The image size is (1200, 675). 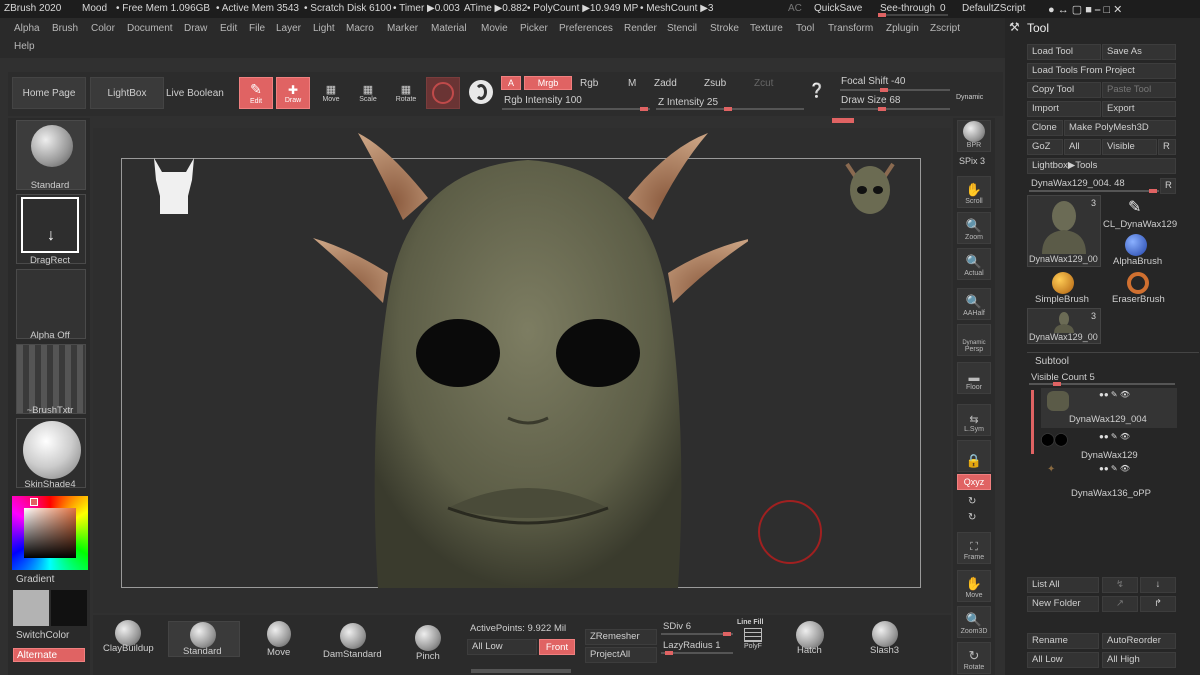 What do you see at coordinates (103, 28) in the screenshot?
I see `menu-color: Color` at bounding box center [103, 28].